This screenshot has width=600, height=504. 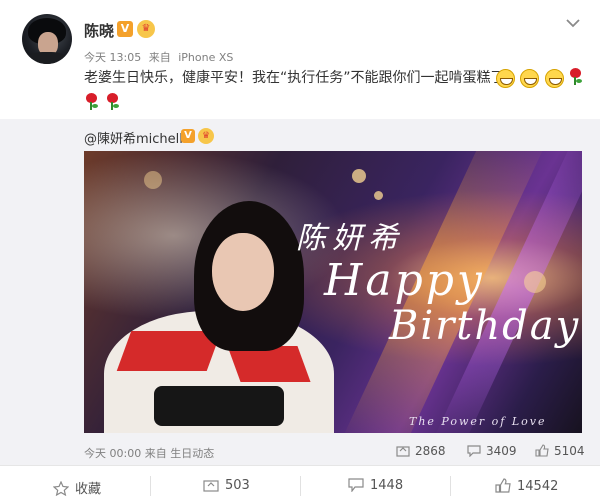 I want to click on like-button: 14542, so click(x=526, y=486).